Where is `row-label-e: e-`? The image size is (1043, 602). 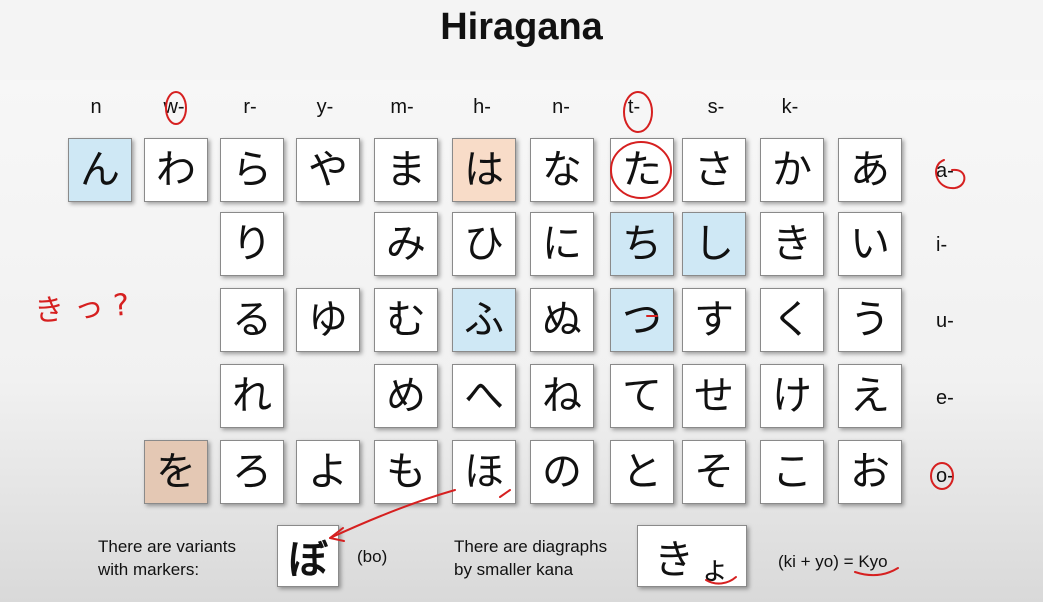
row-label-e: e- is located at coordinates (945, 398).